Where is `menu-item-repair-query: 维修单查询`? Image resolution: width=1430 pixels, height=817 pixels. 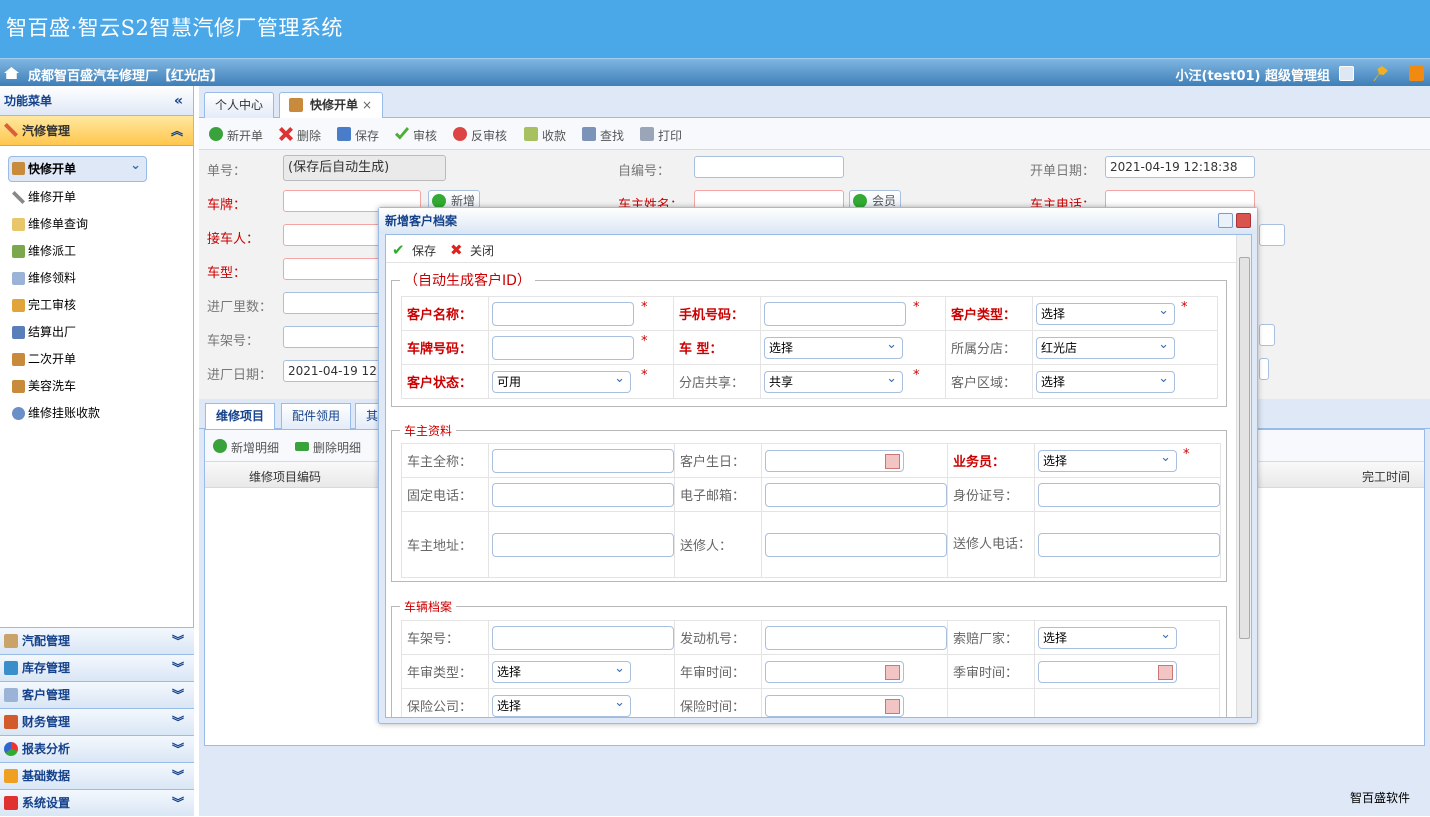 menu-item-repair-query: 维修单查询 is located at coordinates (96, 224).